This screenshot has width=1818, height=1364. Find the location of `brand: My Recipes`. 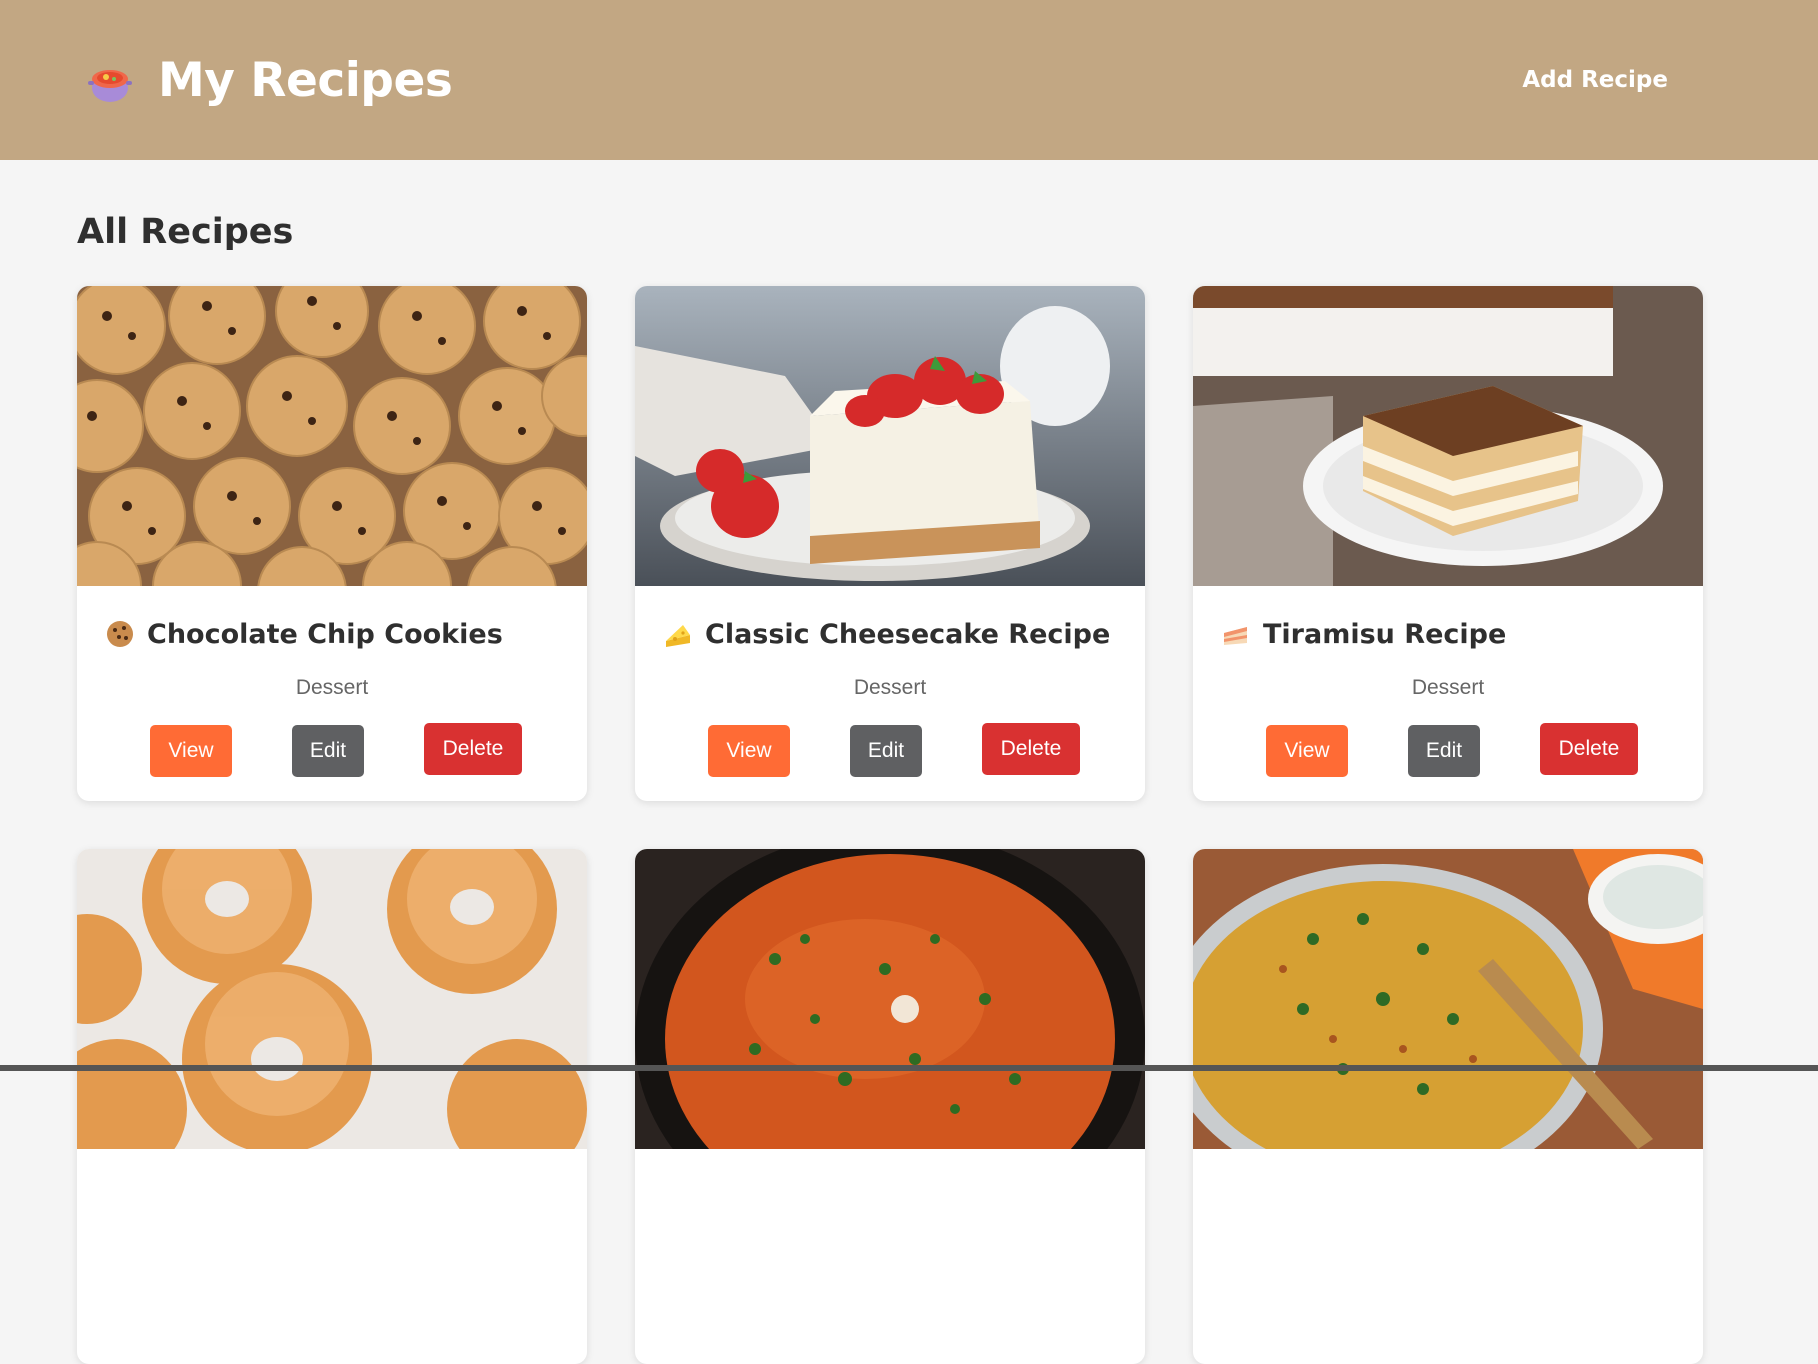

brand: My Recipes is located at coordinates (268, 80).